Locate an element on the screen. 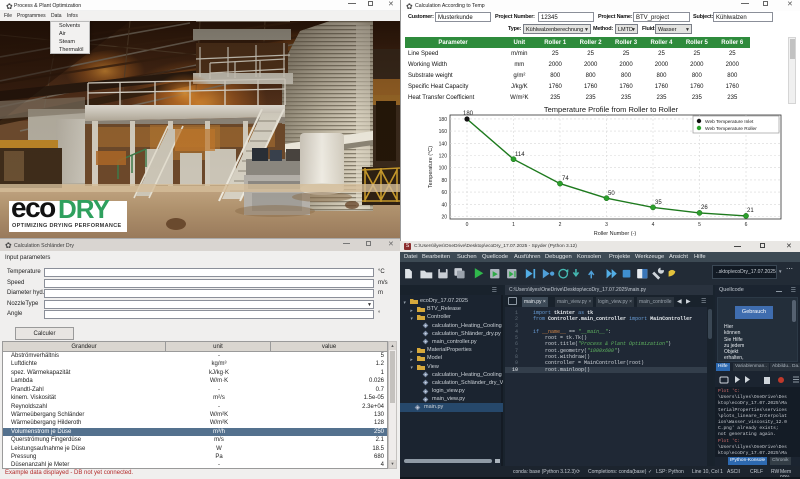 The height and width of the screenshot is (479, 800). svg-text: 20 is located at coordinates (444, 218).